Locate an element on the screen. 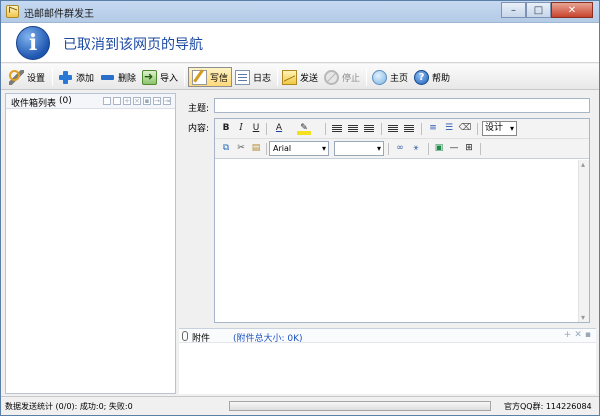  banner-message: 已取消到该网页的导航 is located at coordinates (133, 45).